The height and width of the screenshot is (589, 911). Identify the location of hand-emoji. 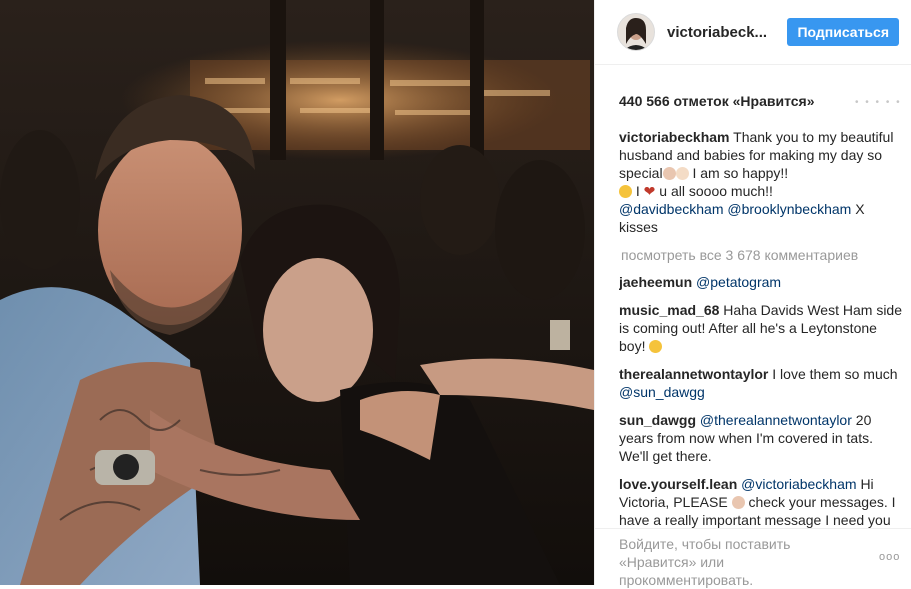
(682, 173).